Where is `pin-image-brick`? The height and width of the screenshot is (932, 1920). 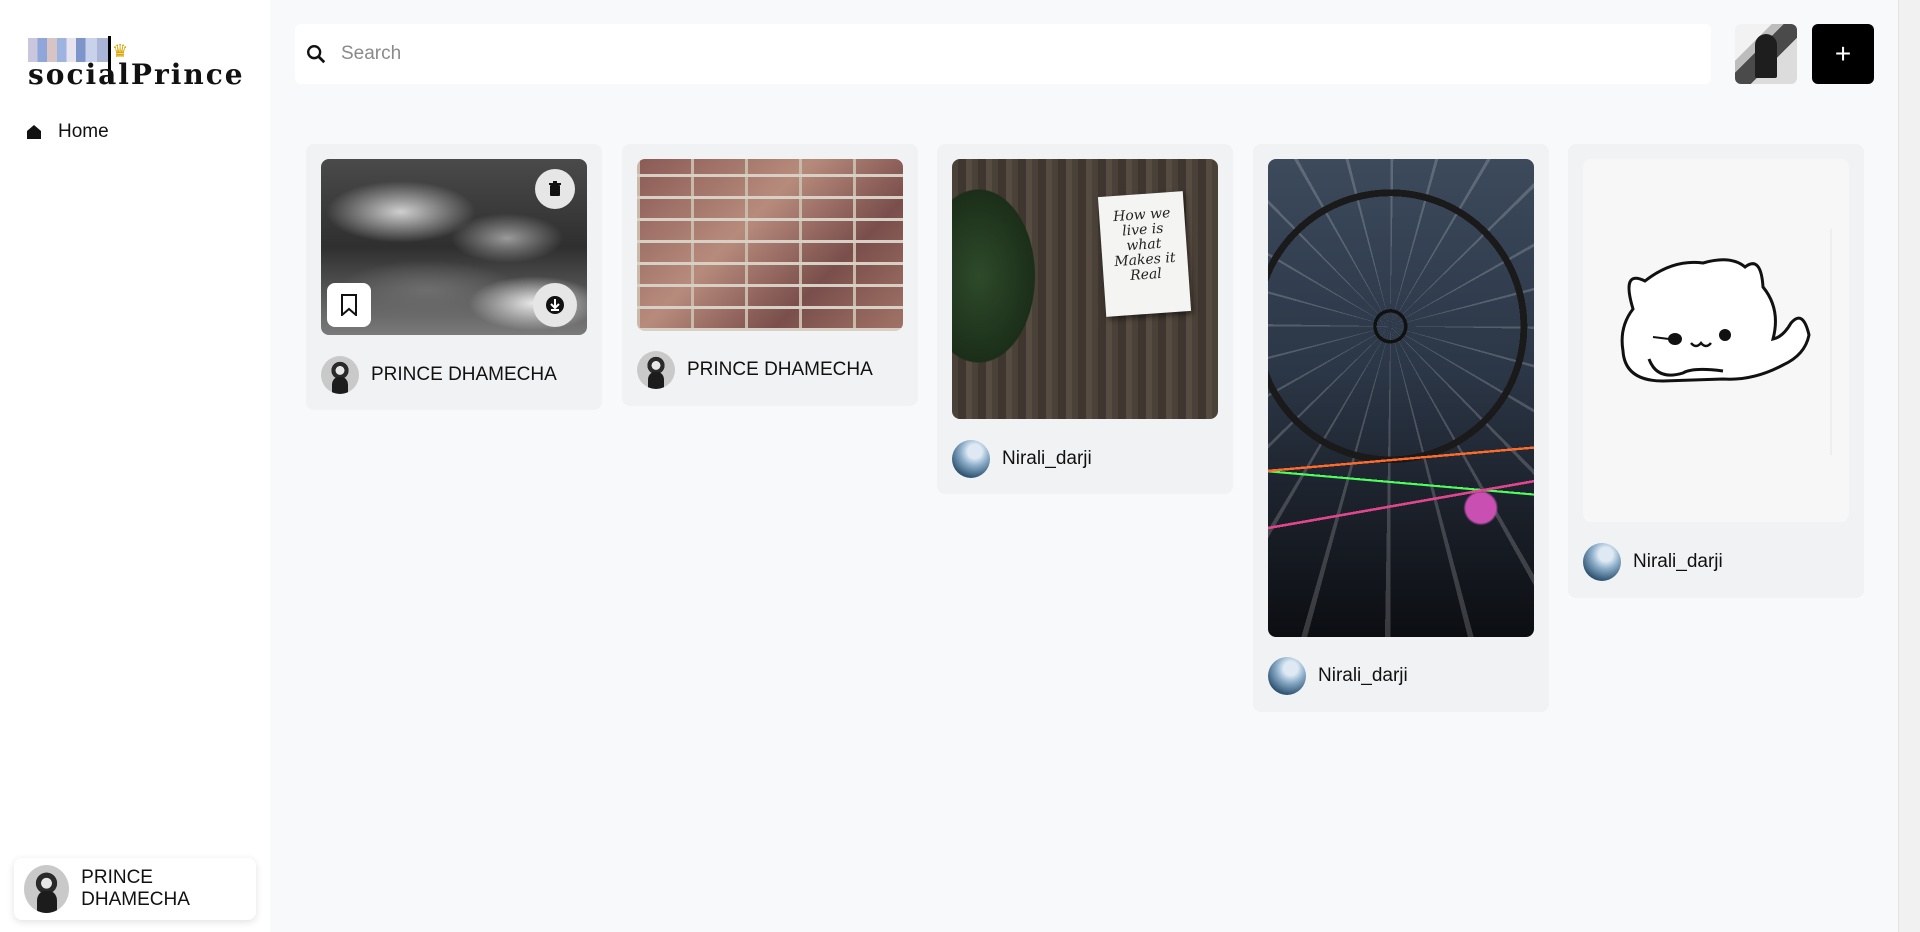
pin-image-brick is located at coordinates (770, 245).